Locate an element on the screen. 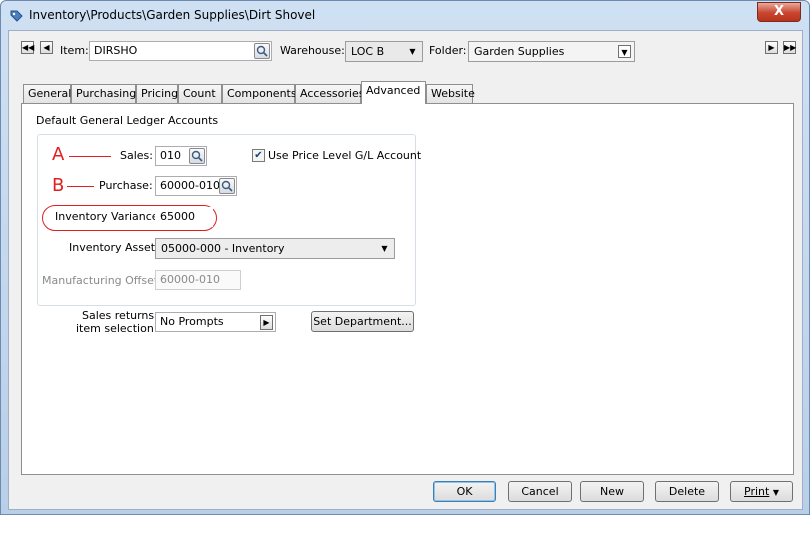 The image size is (810, 541). tab-pricing: Pricing is located at coordinates (157, 93).